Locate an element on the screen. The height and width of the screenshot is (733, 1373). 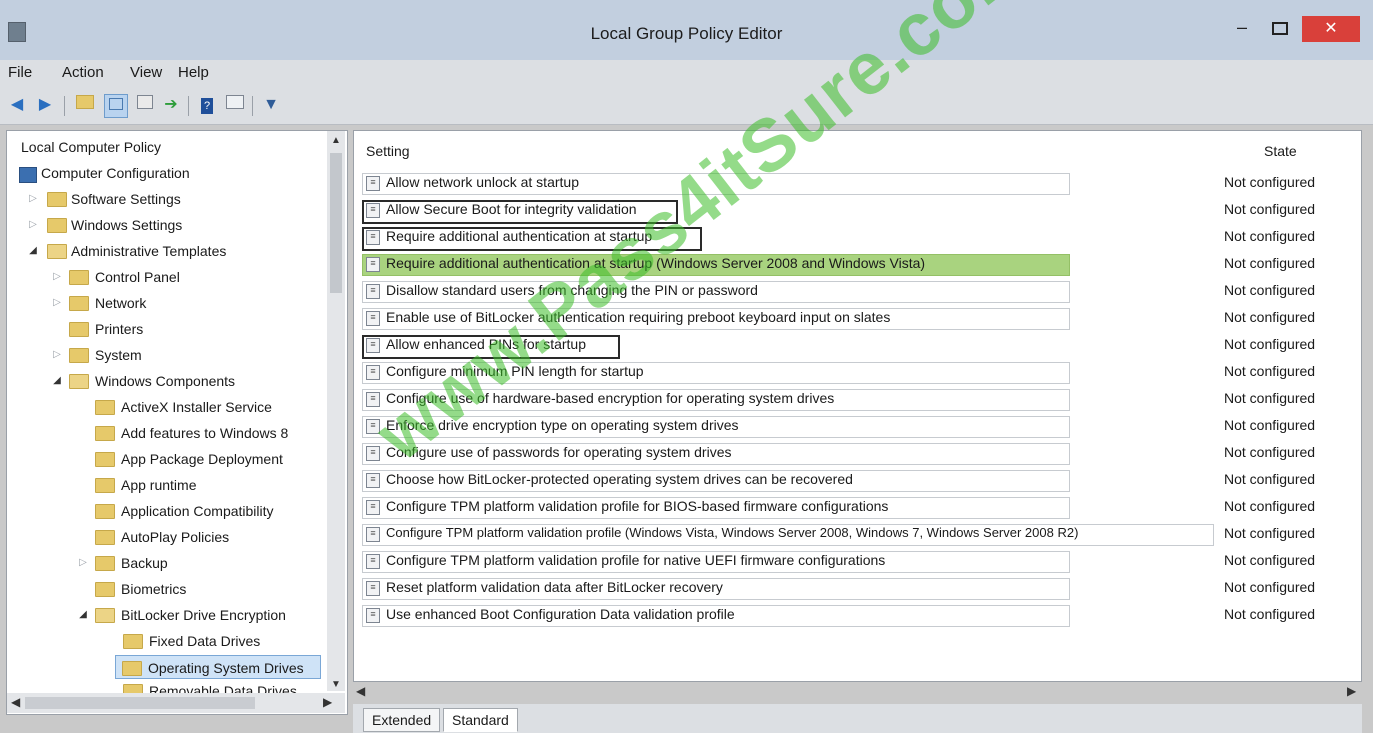
column-header-setting: Setting is located at coordinates (388, 151).